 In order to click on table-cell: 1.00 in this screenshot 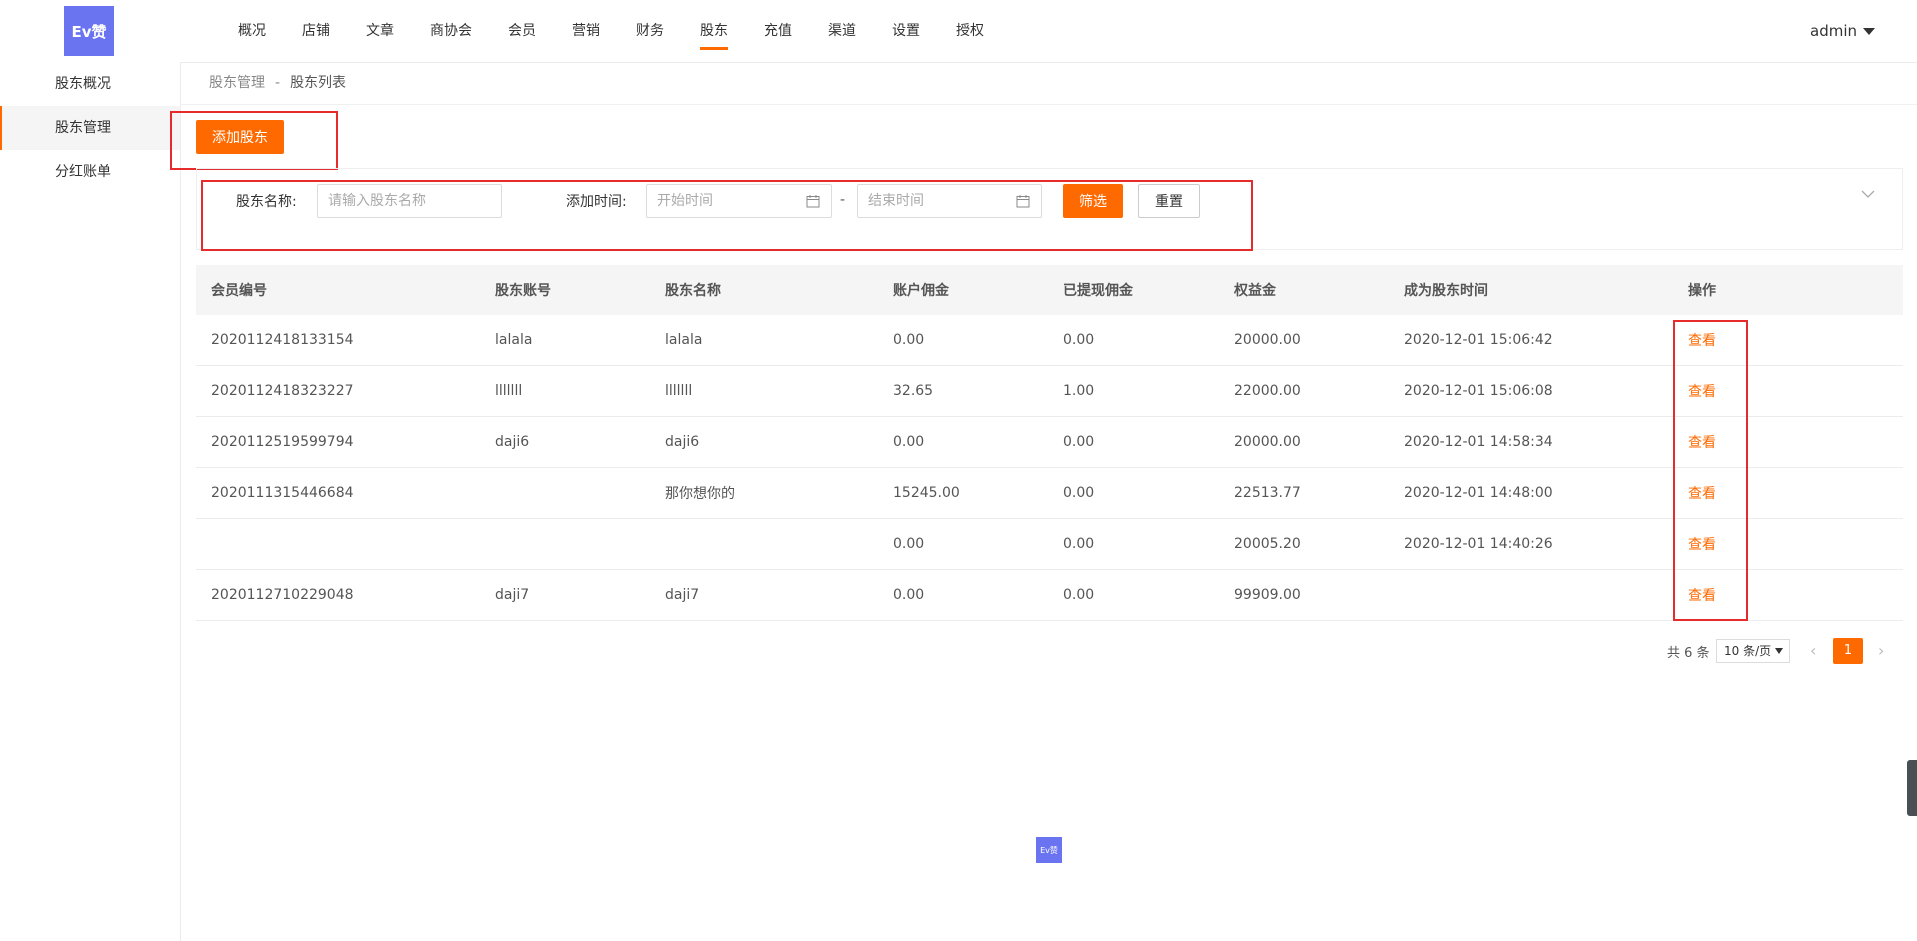, I will do `click(1079, 391)`.